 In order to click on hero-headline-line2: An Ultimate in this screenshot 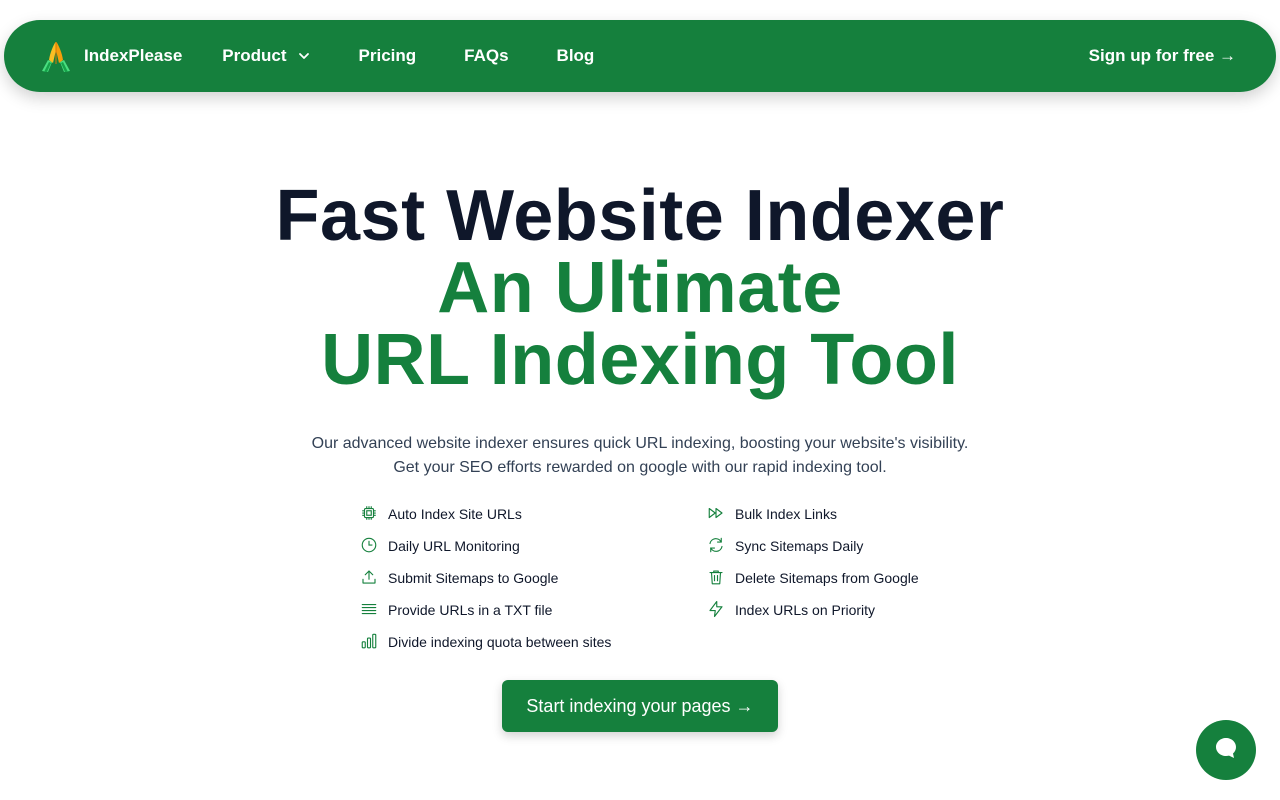, I will do `click(640, 288)`.